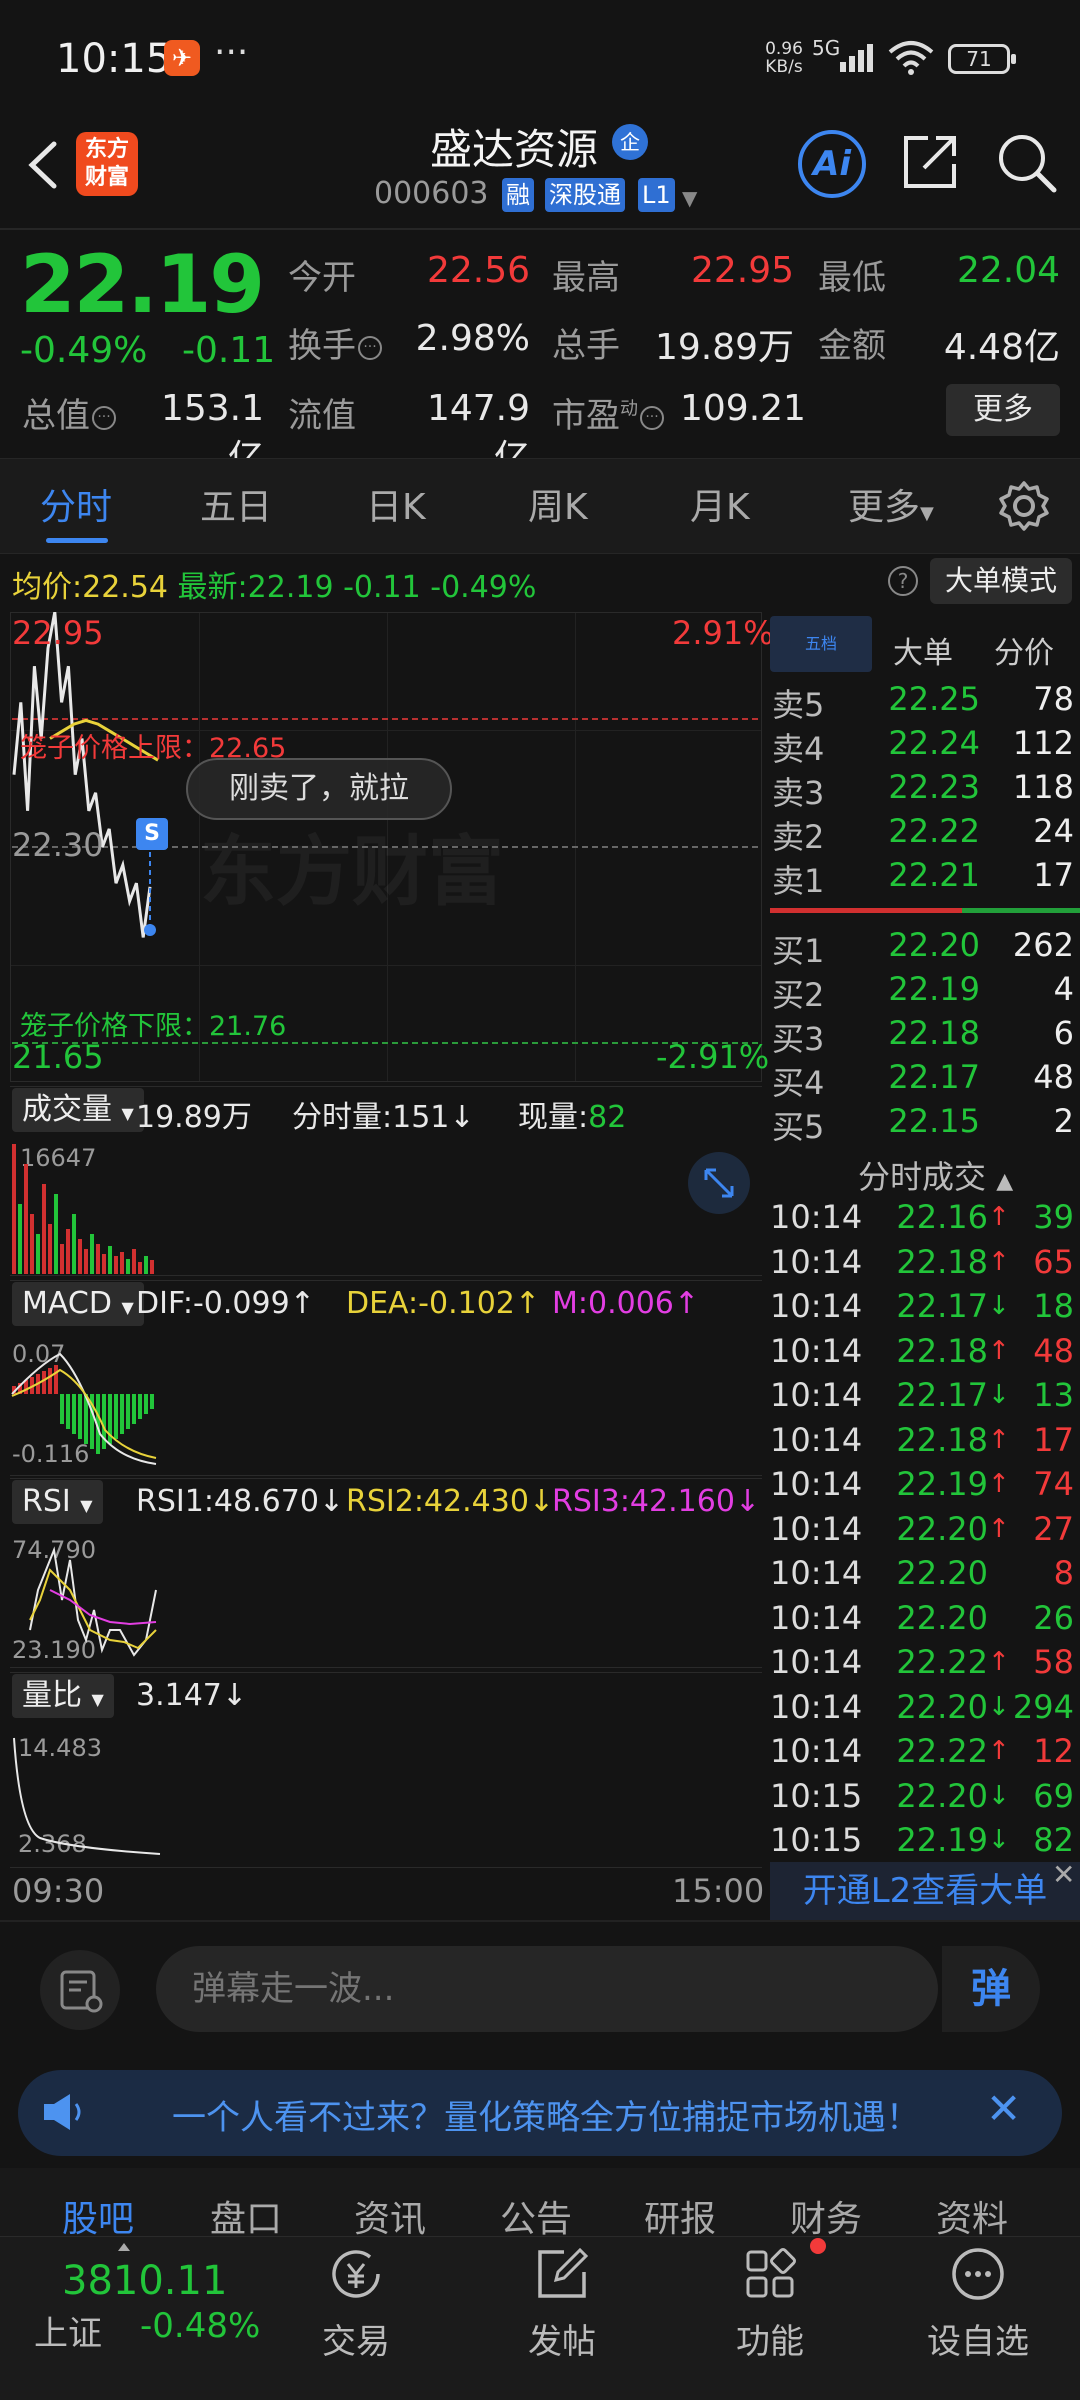 This screenshot has height=2400, width=1080. I want to click on tab-more: 更多▼, so click(891, 504).